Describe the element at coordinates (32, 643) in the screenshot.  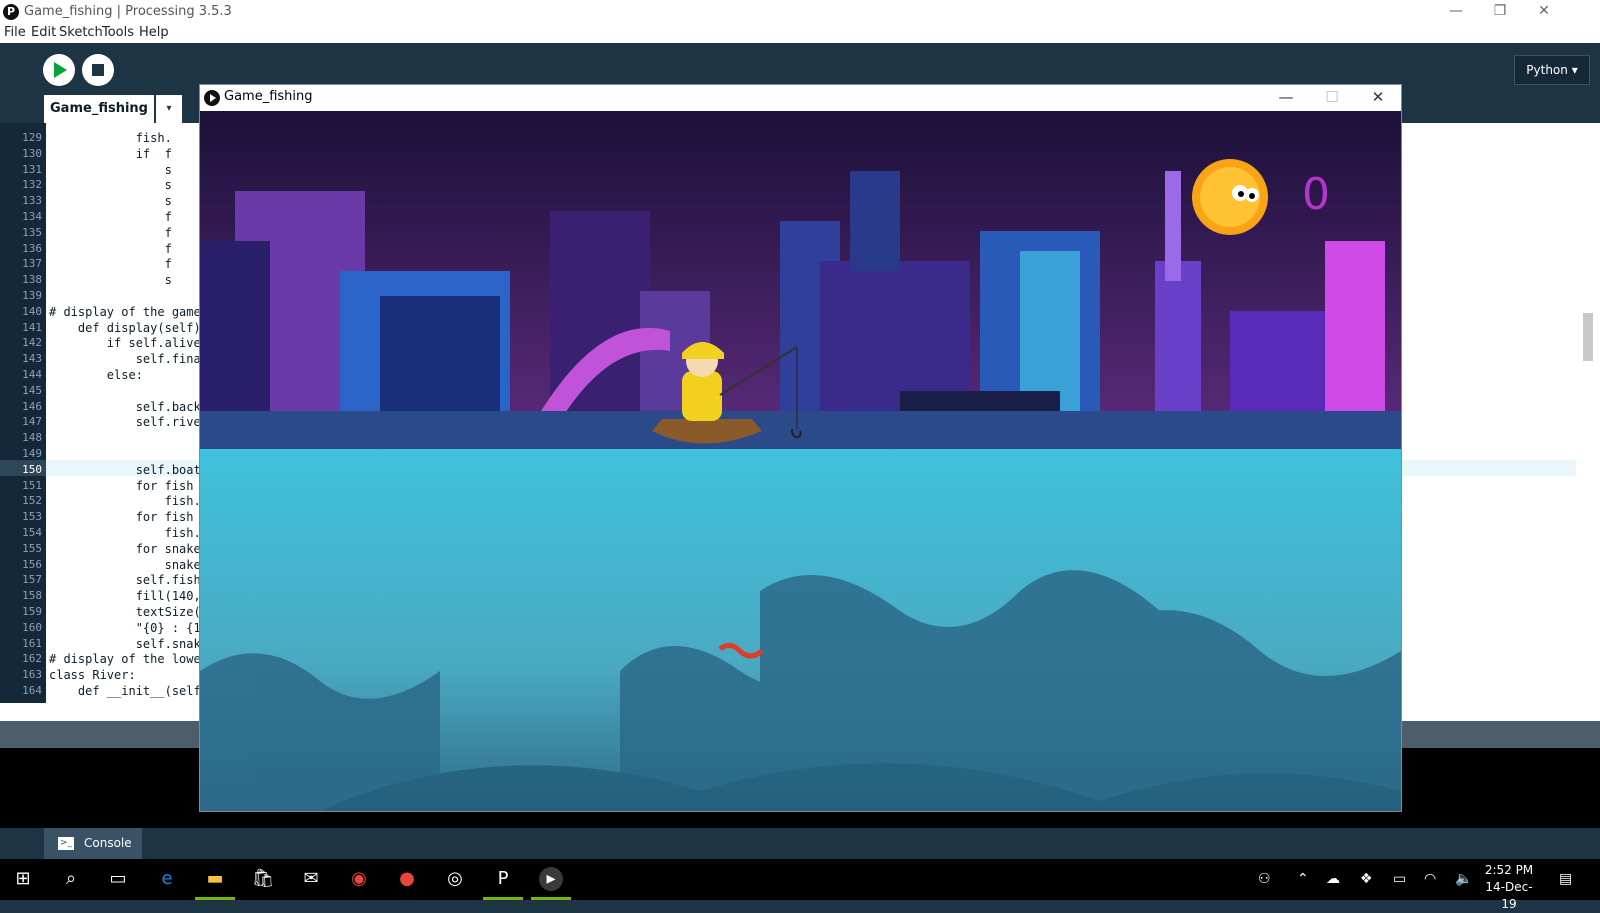
I see `line-number: 161` at that location.